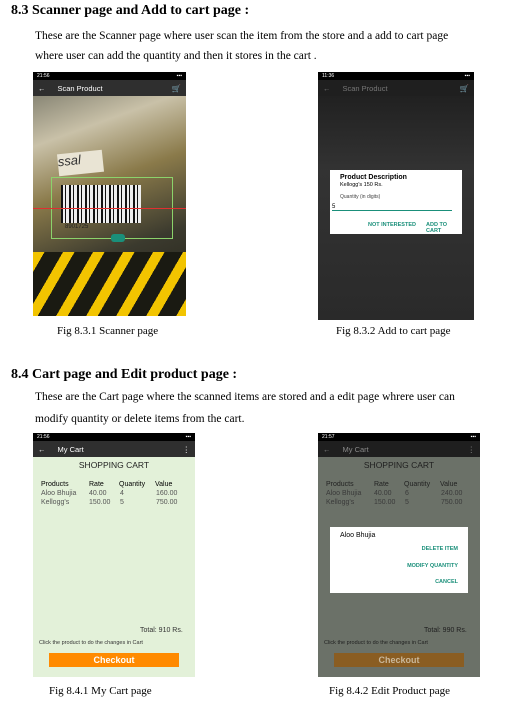 Image resolution: width=516 pixels, height=727 pixels. I want to click on add-to-cart-button: ADD TO CART, so click(444, 228).